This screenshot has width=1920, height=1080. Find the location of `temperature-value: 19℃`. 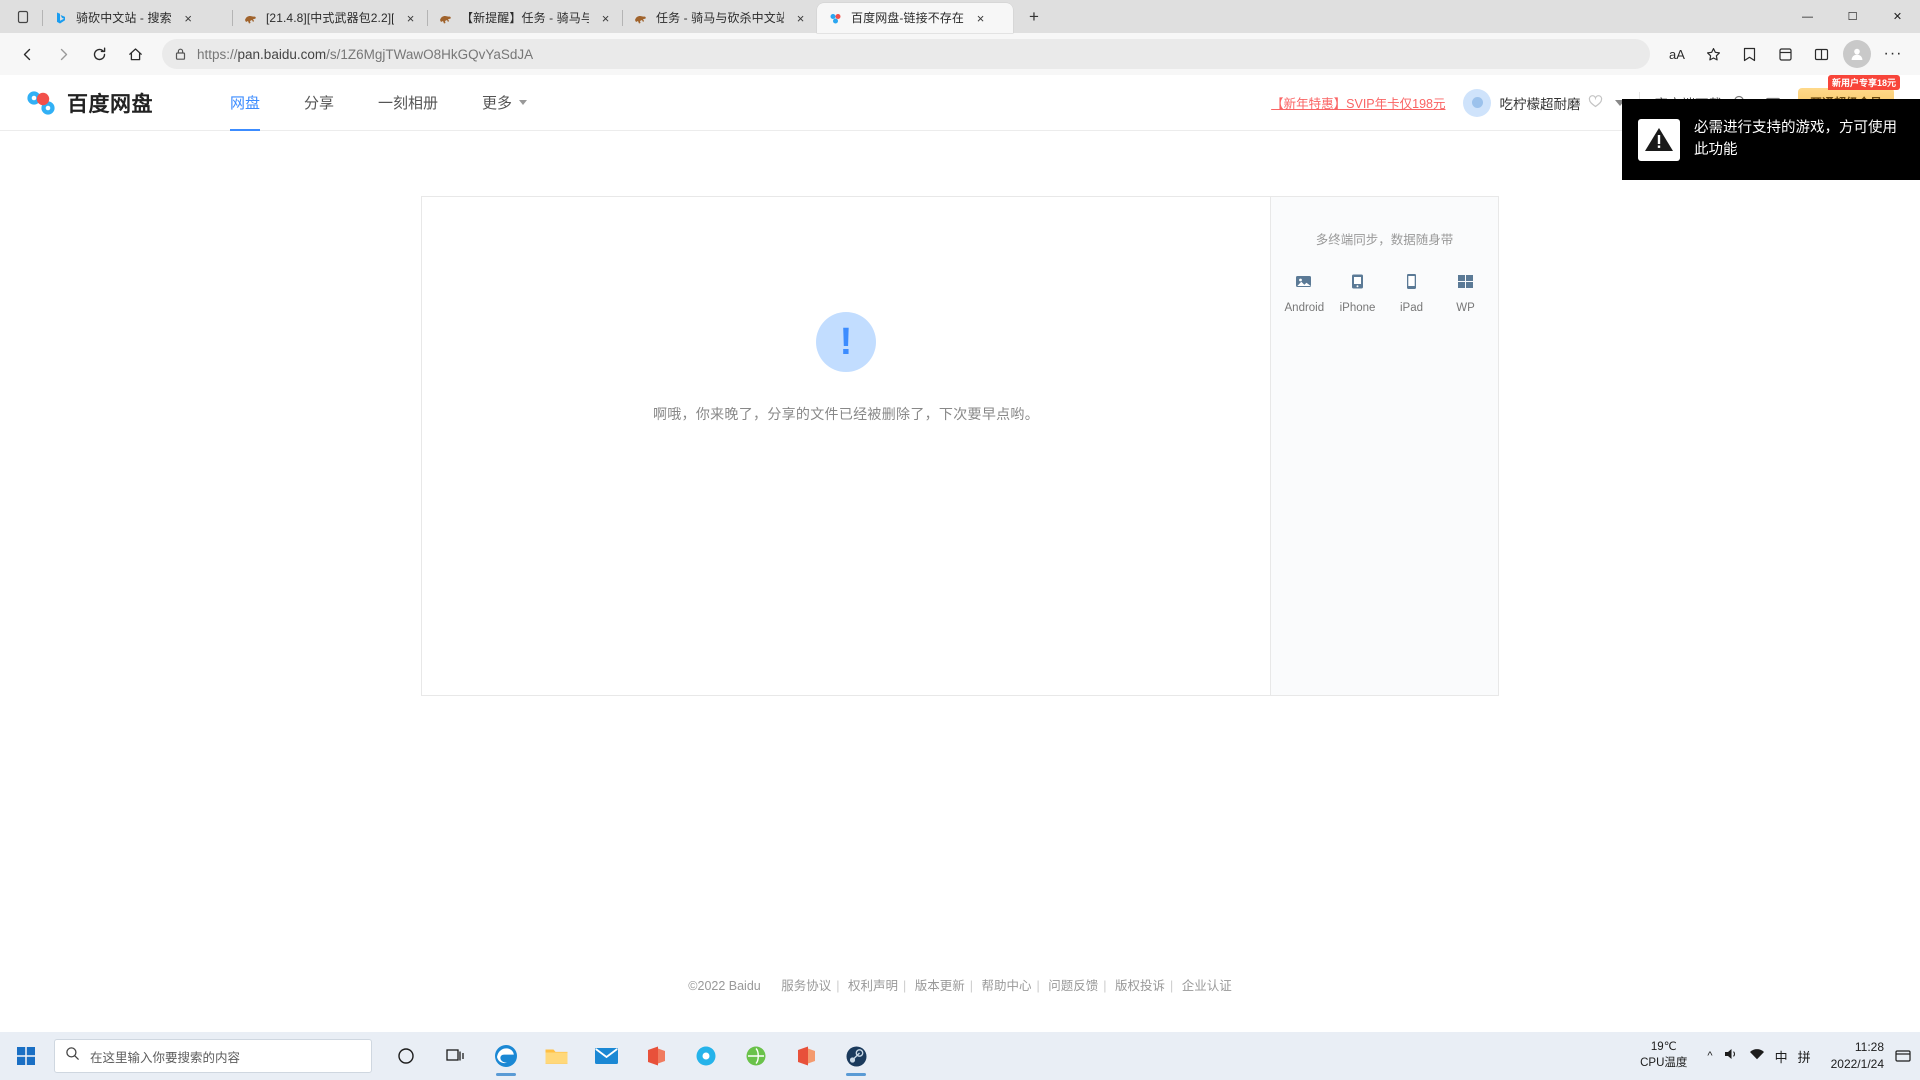

temperature-value: 19℃ is located at coordinates (1663, 1047).